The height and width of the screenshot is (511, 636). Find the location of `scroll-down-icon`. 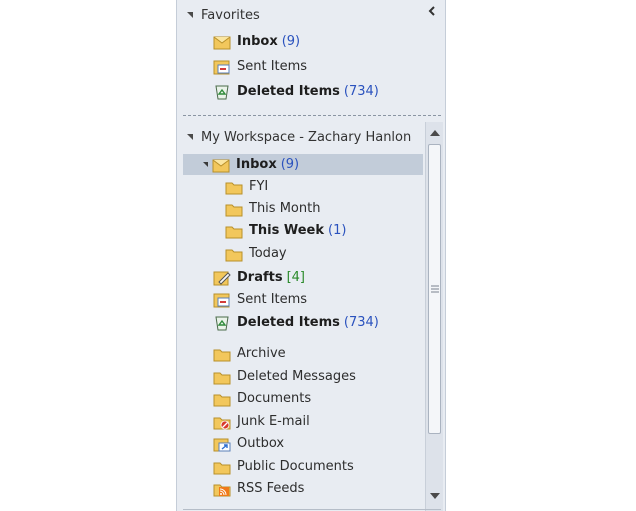

scroll-down-icon is located at coordinates (434, 496).